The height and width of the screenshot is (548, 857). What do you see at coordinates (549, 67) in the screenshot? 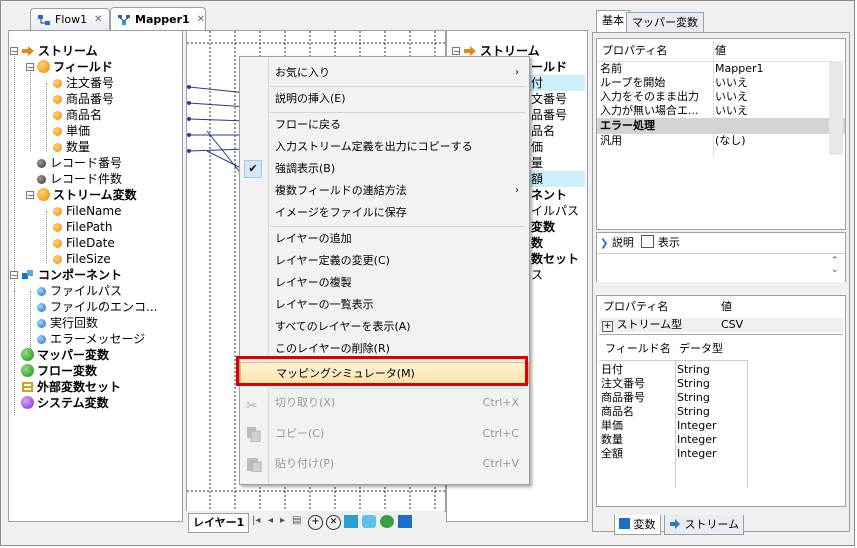
I see `tree-item: ールド` at bounding box center [549, 67].